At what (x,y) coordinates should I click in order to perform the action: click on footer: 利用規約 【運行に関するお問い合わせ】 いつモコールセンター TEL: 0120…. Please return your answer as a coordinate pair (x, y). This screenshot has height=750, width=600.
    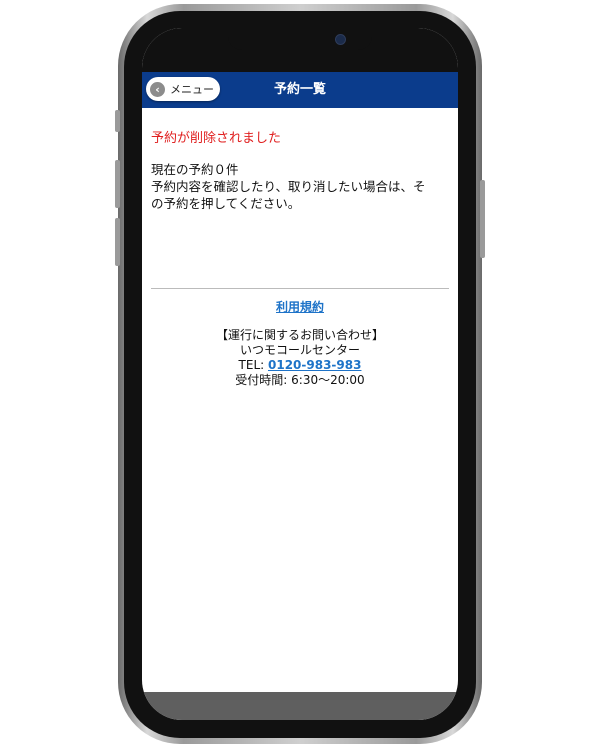
    Looking at the image, I should click on (300, 343).